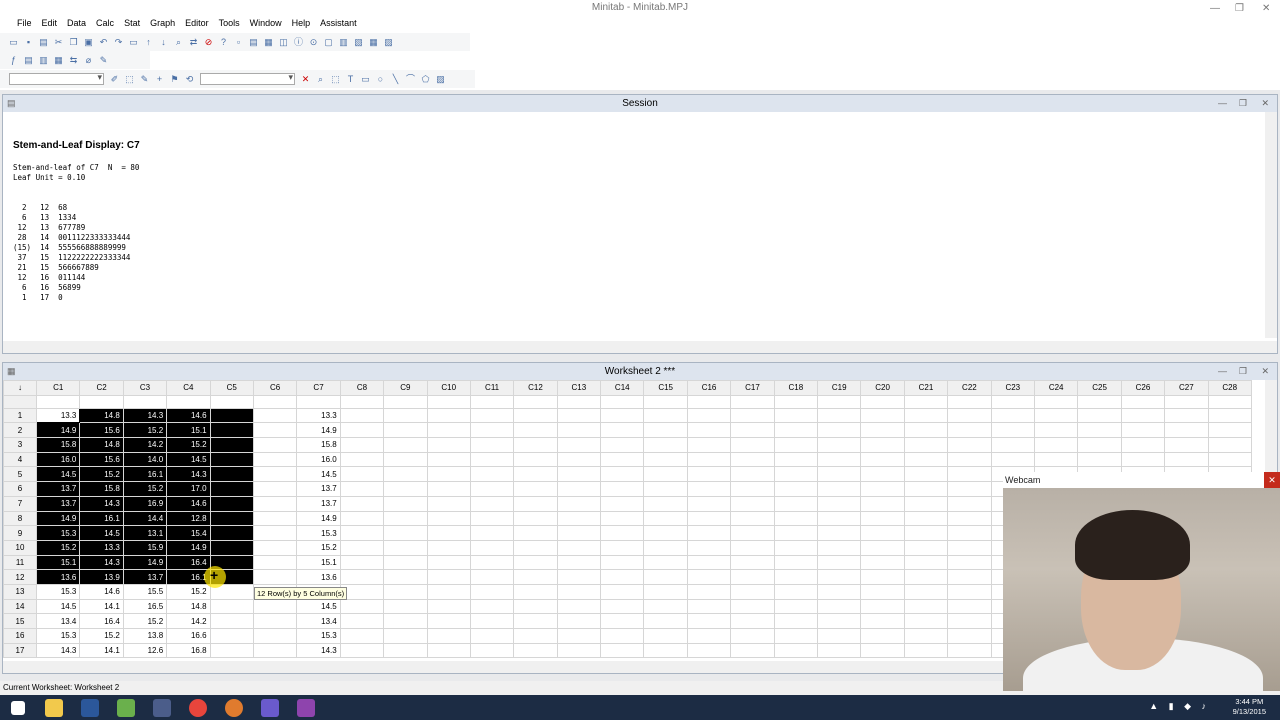 Image resolution: width=1280 pixels, height=720 pixels. What do you see at coordinates (101, 459) in the screenshot?
I see `cell: 15.6` at bounding box center [101, 459].